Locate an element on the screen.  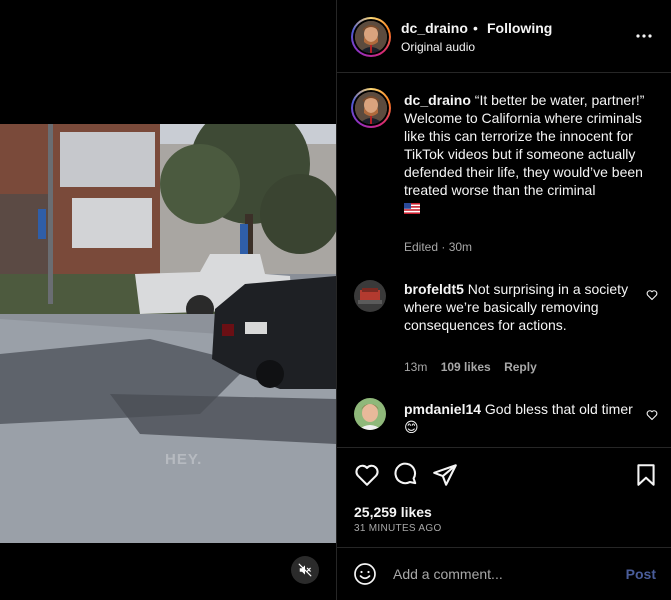
save-button is located at coordinates (646, 475).